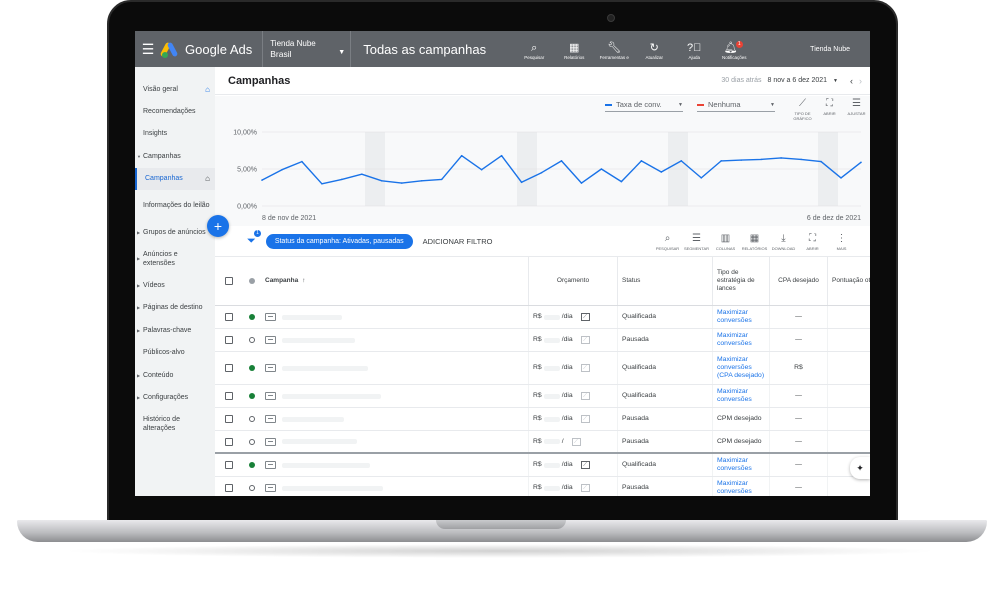 The height and width of the screenshot is (590, 1000). What do you see at coordinates (175, 308) in the screenshot?
I see `sidebar-item-landing-pages: ▶ Páginas de destino` at bounding box center [175, 308].